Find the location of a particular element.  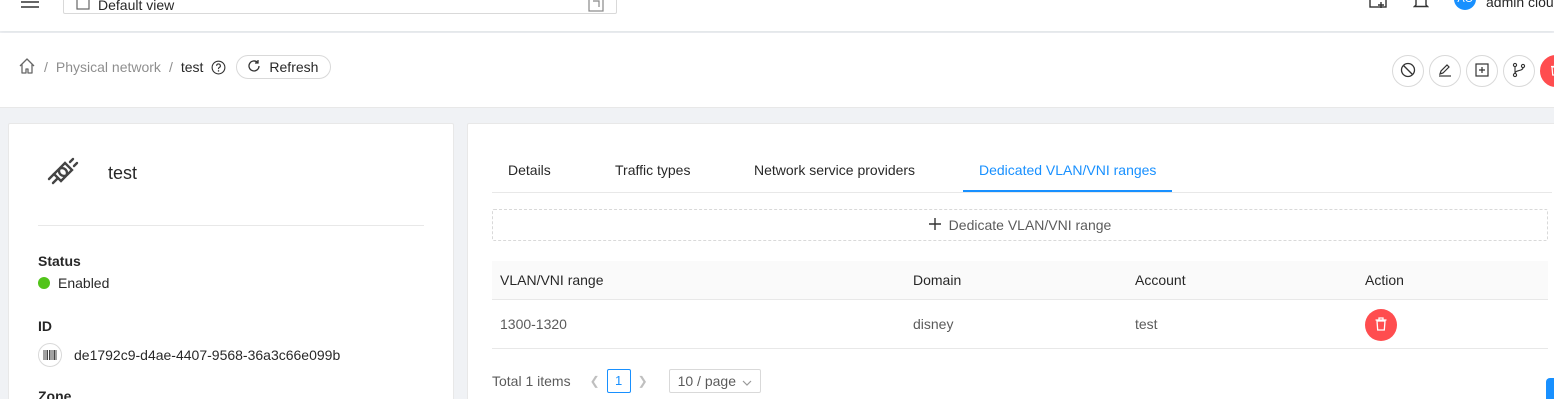

barcode-icon is located at coordinates (50, 355).